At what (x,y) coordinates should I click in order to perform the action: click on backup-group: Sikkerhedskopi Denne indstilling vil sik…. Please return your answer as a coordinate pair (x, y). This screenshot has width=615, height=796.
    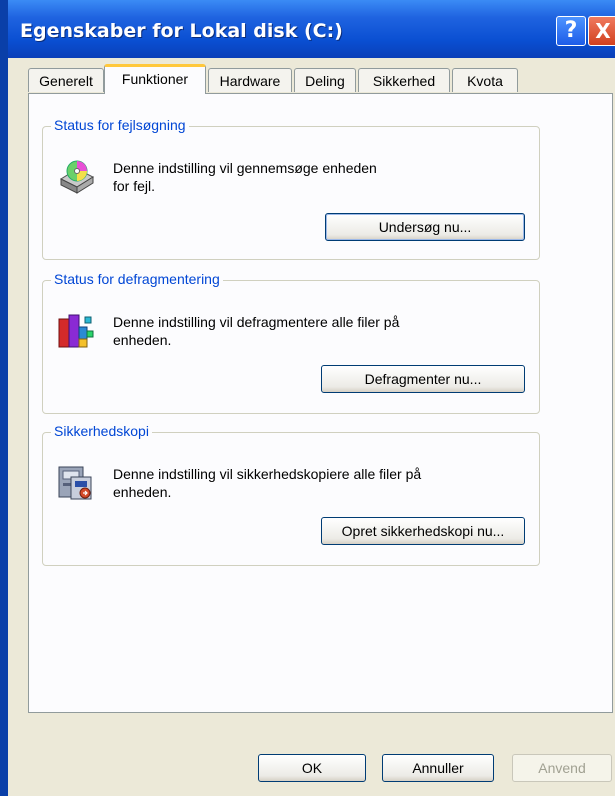
    Looking at the image, I should click on (291, 494).